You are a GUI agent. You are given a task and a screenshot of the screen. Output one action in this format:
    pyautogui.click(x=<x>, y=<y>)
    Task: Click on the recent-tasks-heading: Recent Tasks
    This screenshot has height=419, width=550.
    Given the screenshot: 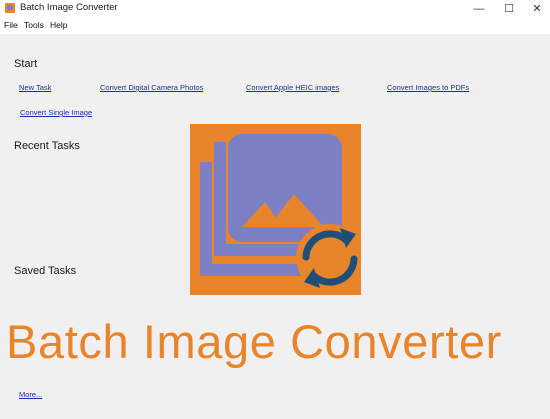 What is the action you would take?
    pyautogui.click(x=47, y=146)
    